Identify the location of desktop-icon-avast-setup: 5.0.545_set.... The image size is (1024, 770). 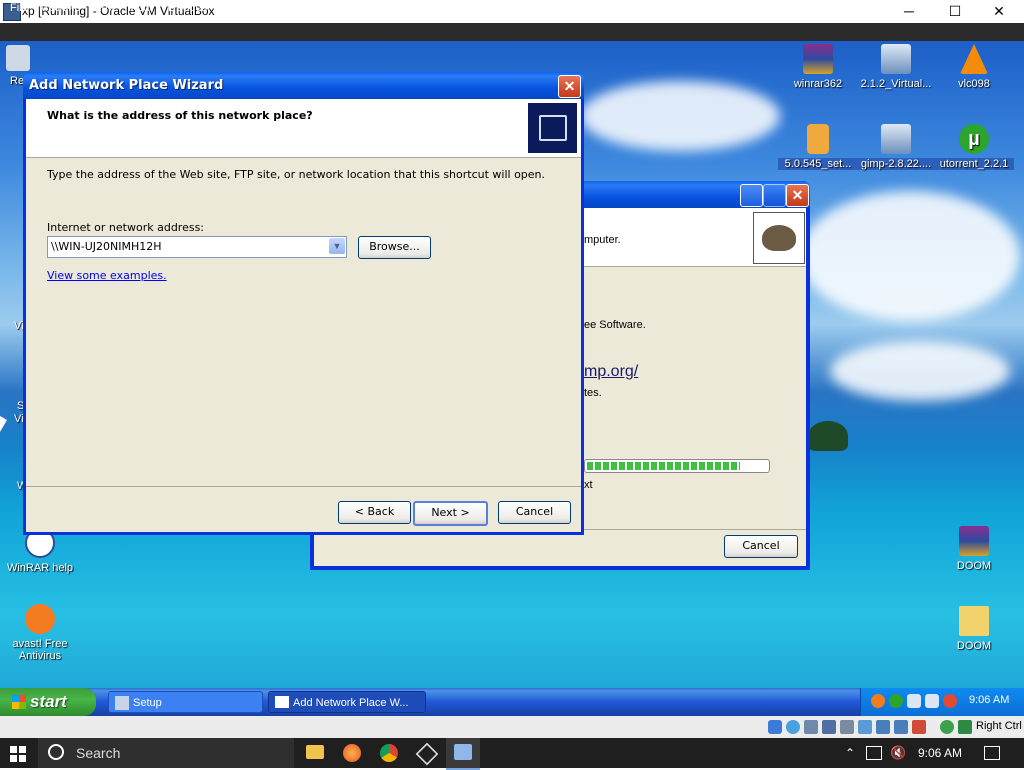
(818, 147).